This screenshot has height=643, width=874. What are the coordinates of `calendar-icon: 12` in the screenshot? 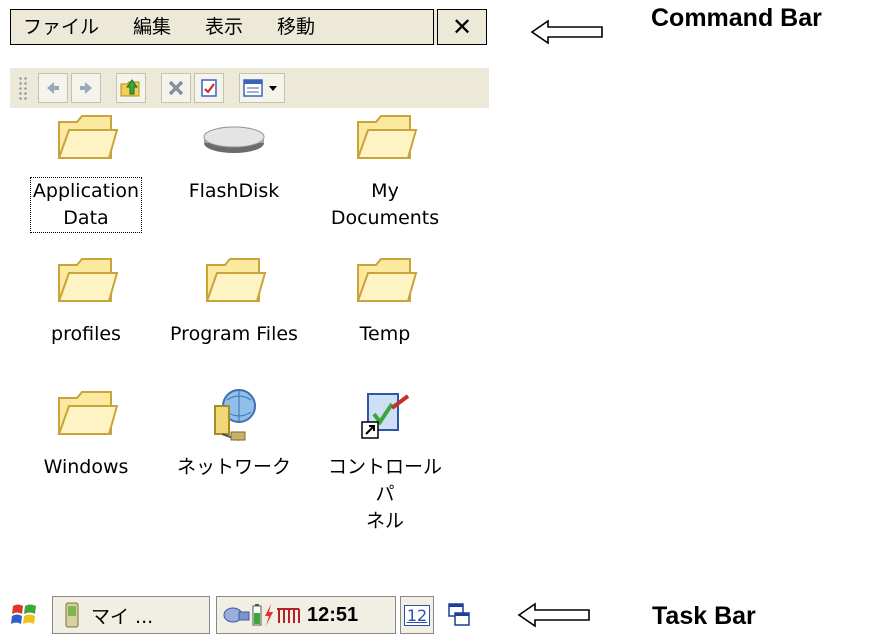 It's located at (417, 615).